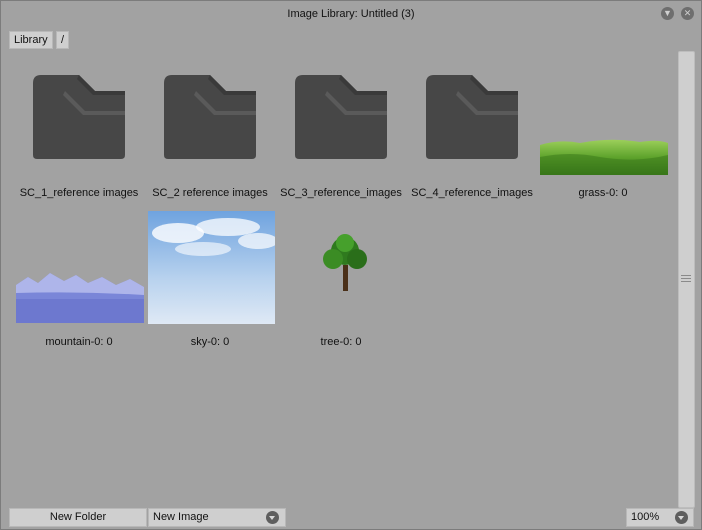 Image resolution: width=702 pixels, height=530 pixels. Describe the element at coordinates (79, 342) in the screenshot. I see `image-label: mountain-0: 0` at that location.